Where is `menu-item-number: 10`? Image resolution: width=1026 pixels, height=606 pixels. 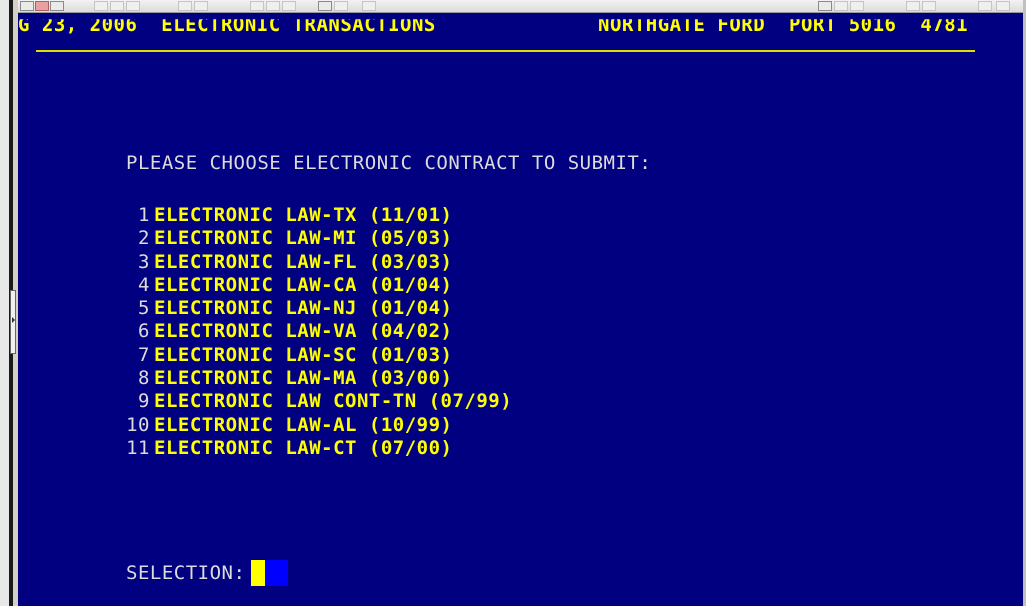 menu-item-number: 10 is located at coordinates (138, 424).